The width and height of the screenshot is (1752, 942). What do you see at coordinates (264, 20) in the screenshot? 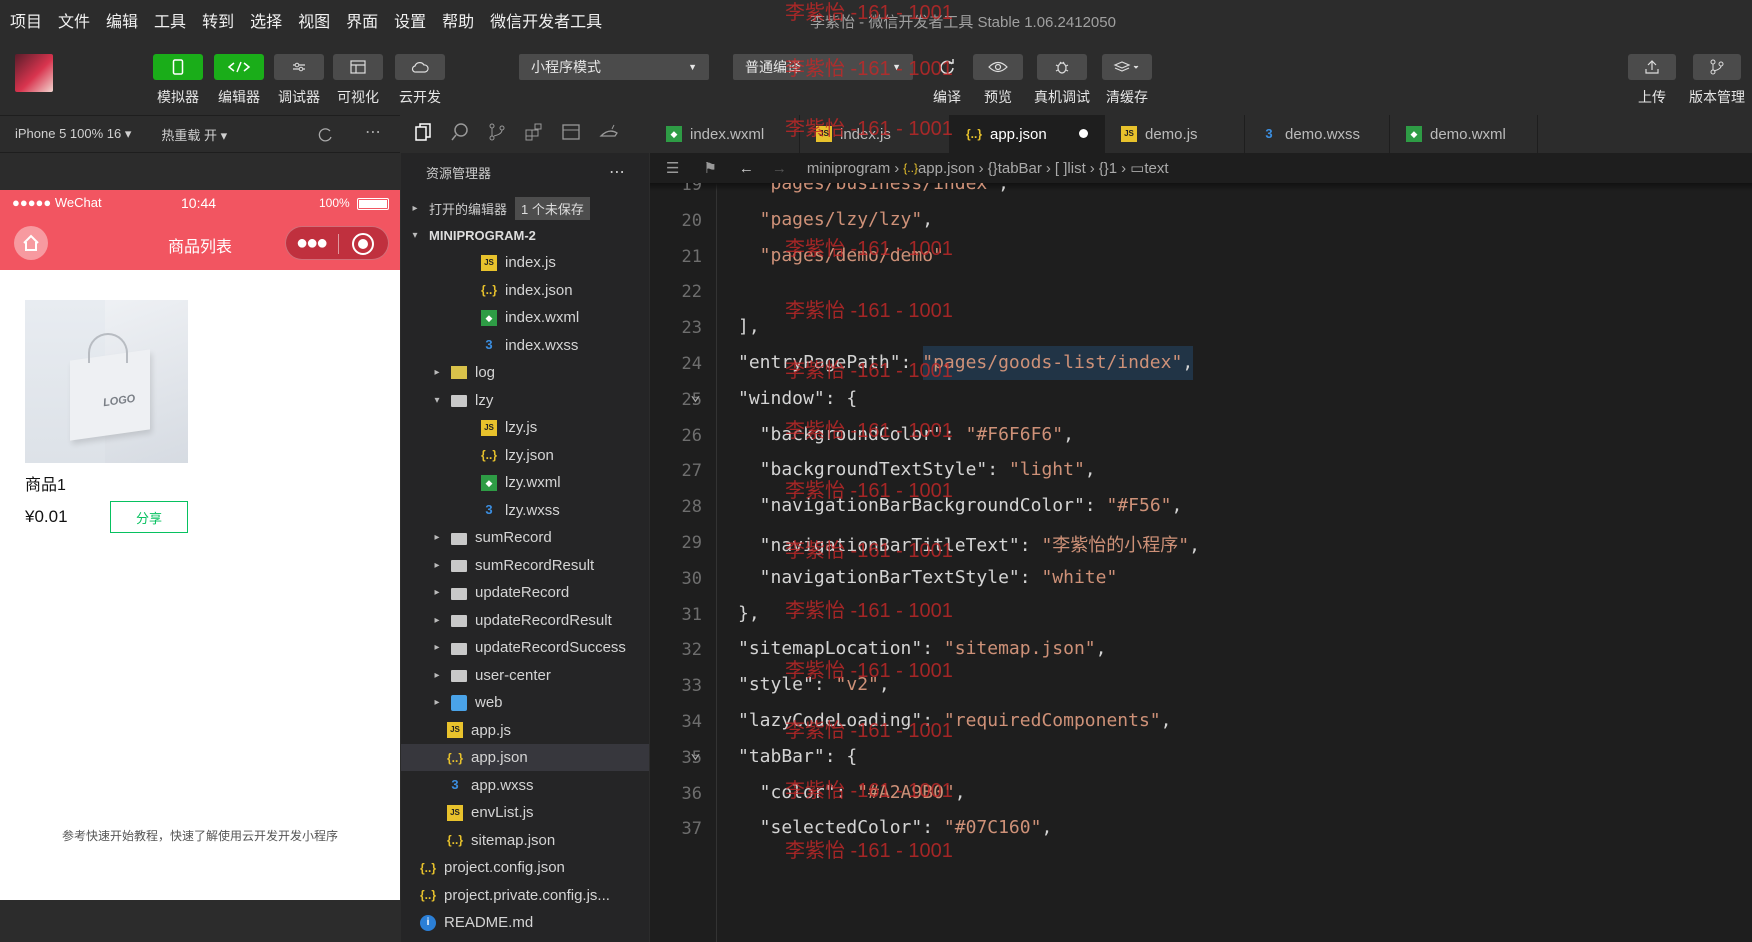
I see `menu-item-5: 选择` at bounding box center [264, 20].